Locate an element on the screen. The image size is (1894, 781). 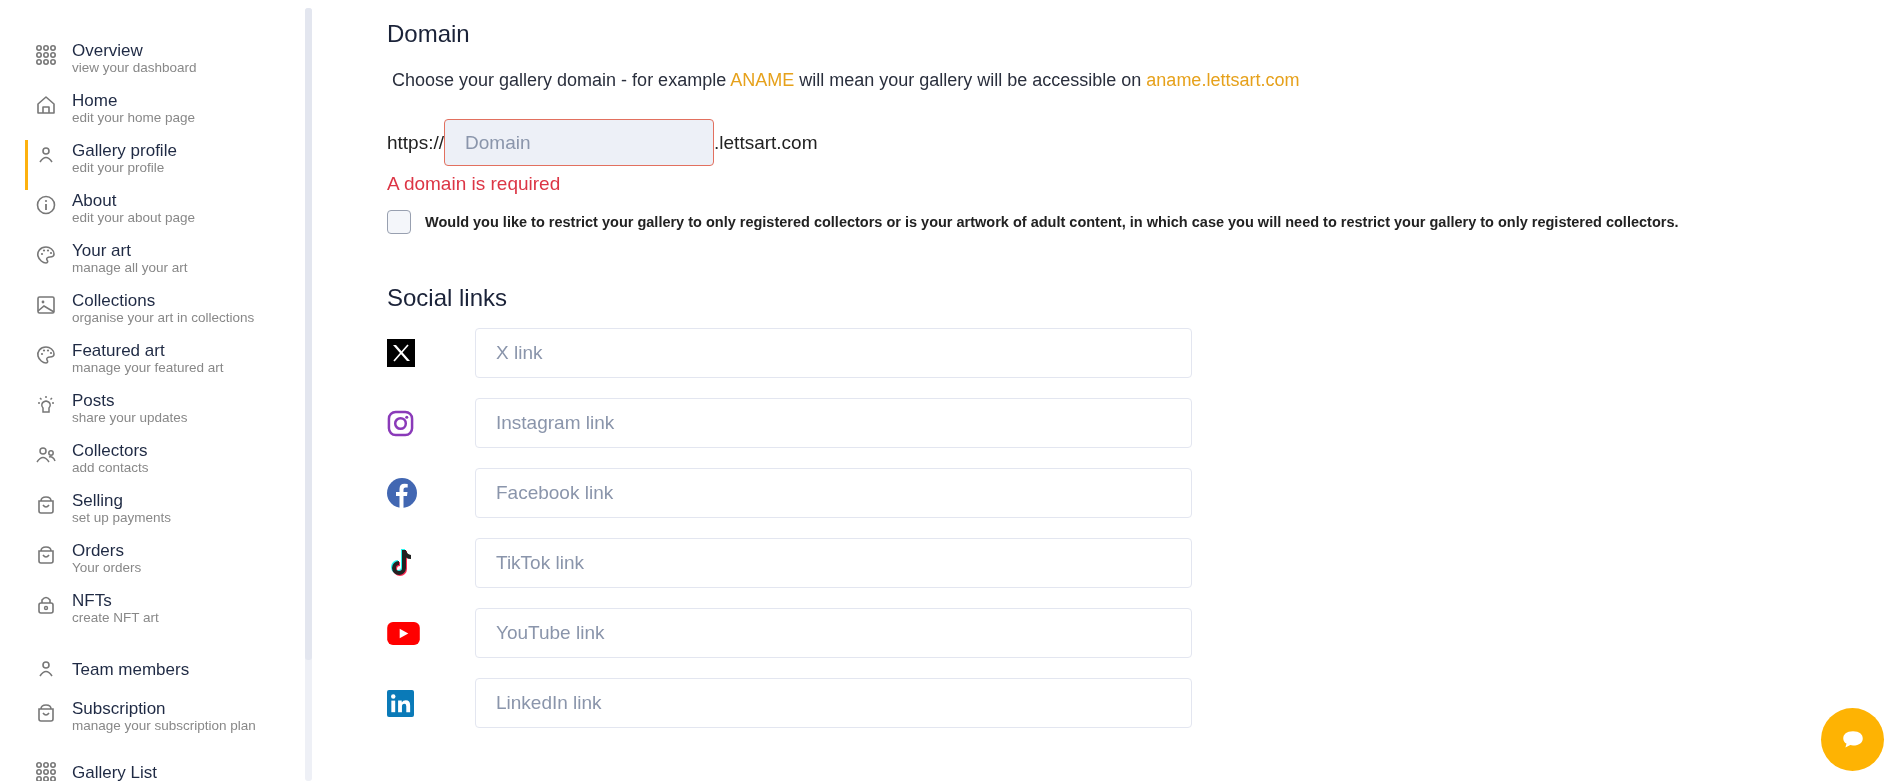
facebook-icon is located at coordinates (402, 493).